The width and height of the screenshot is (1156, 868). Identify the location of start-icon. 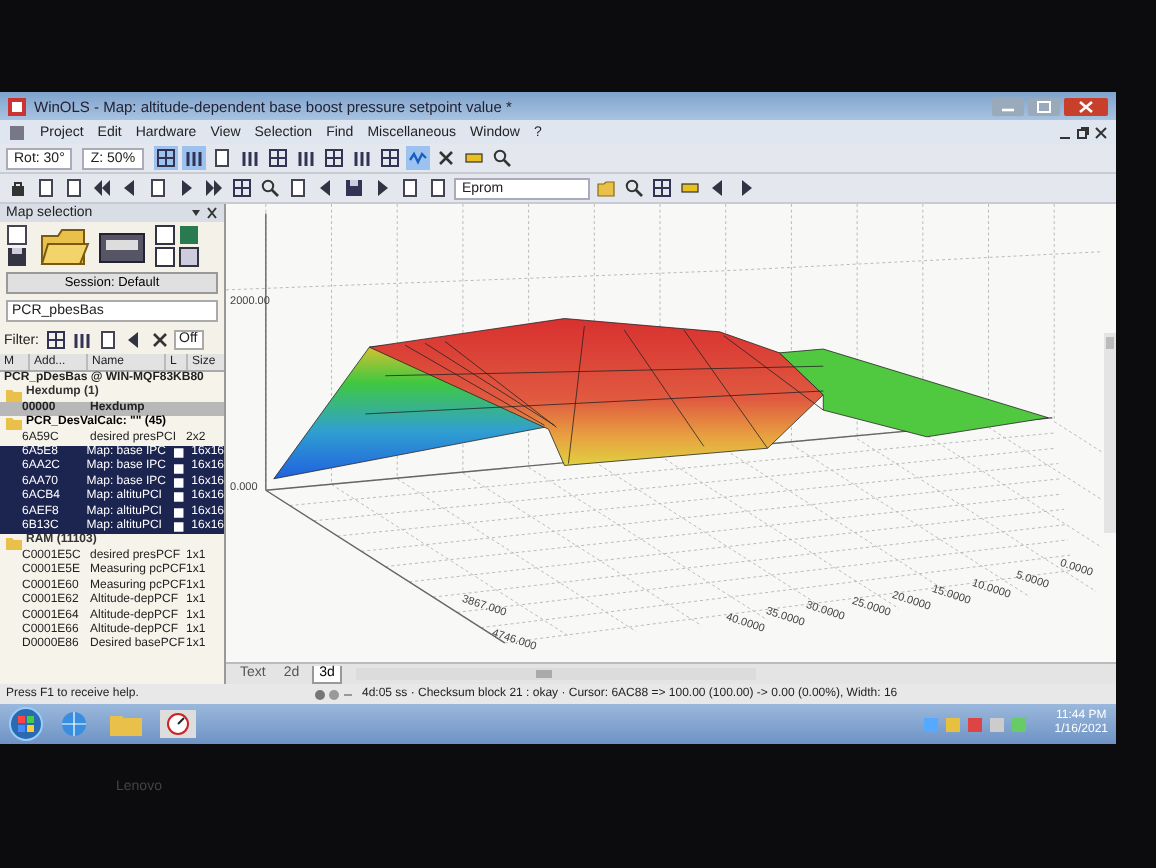
(26, 724).